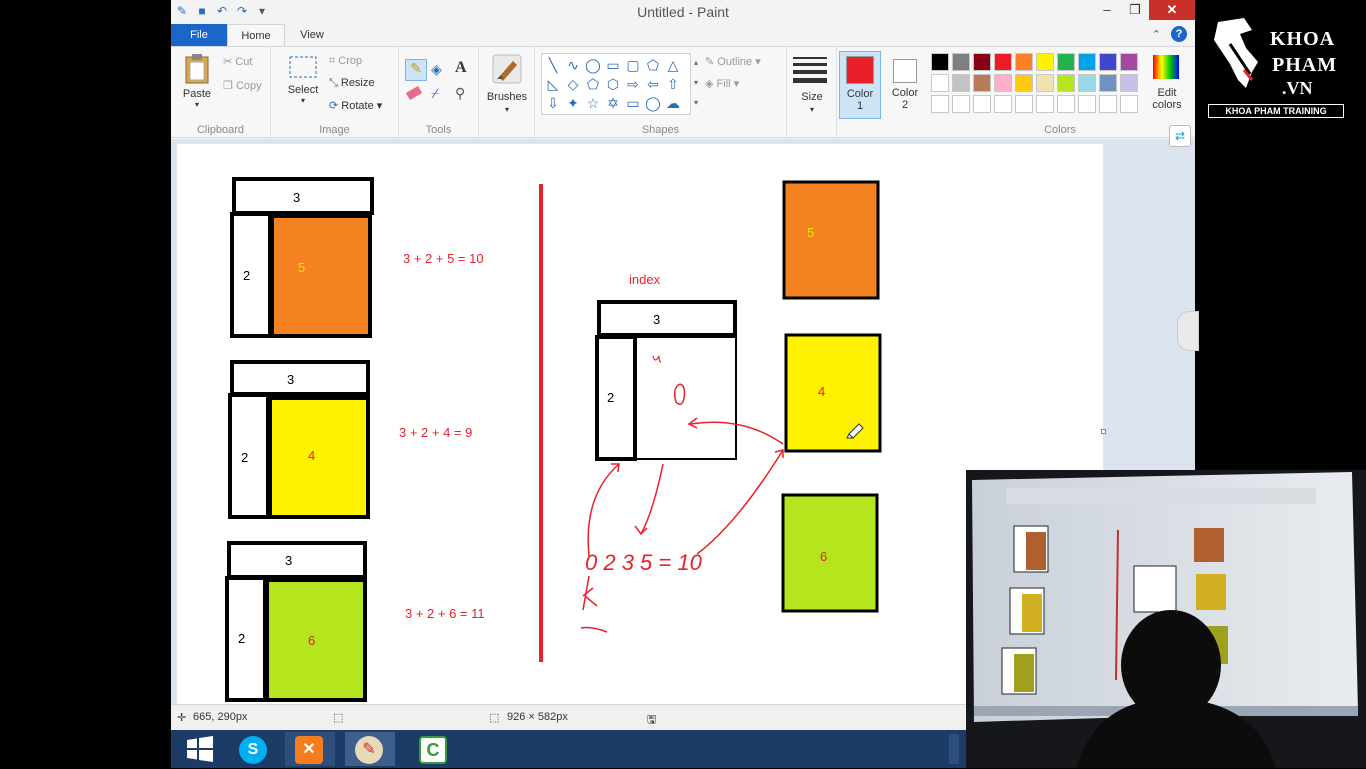  I want to click on rainbow-icon, so click(1167, 68).